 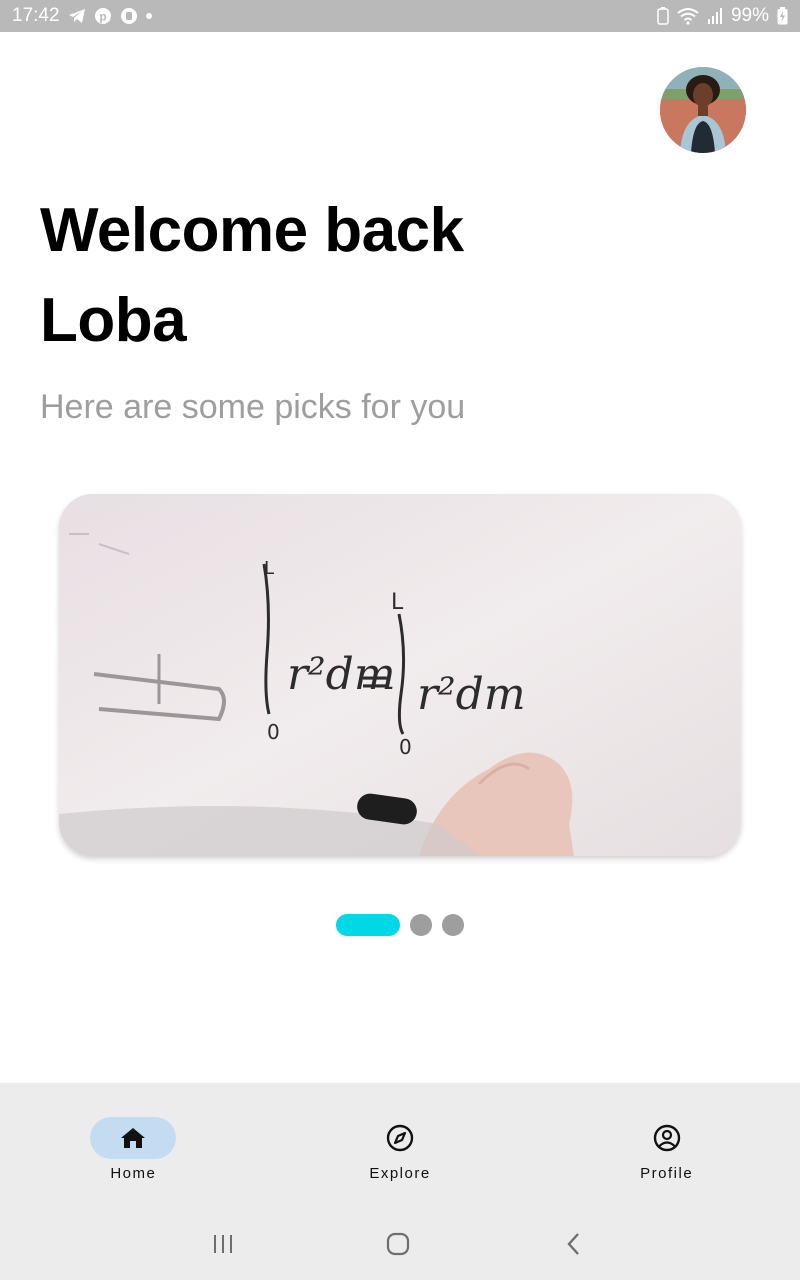 I want to click on nav-item-profile: Profile, so click(x=666, y=1141).